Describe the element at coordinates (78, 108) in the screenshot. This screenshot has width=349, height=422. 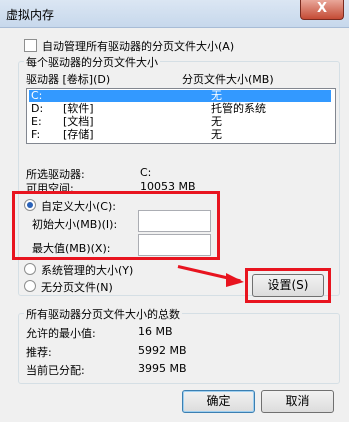
I see `drive-volume-label: [软件]` at that location.